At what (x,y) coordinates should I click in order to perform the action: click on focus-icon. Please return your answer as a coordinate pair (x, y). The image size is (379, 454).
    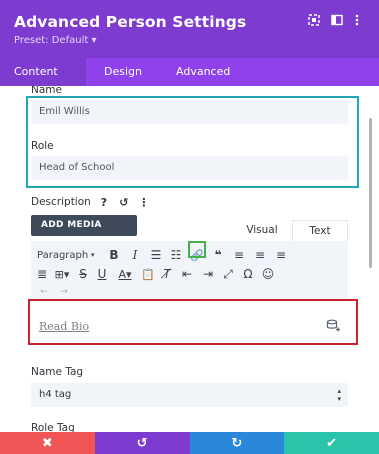
    Looking at the image, I should click on (314, 20).